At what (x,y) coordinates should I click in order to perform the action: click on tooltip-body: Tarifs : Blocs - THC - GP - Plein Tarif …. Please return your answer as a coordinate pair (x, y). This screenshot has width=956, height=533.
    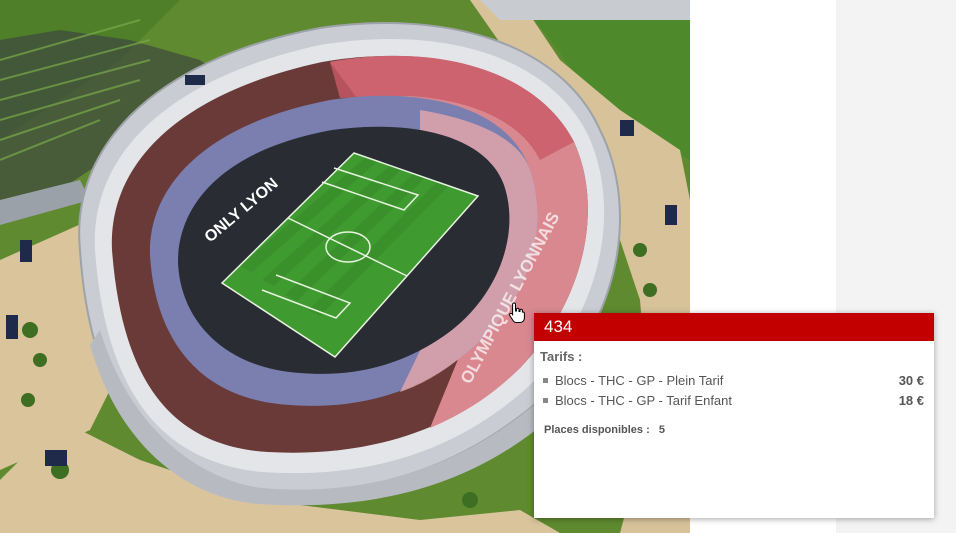
    Looking at the image, I should click on (734, 388).